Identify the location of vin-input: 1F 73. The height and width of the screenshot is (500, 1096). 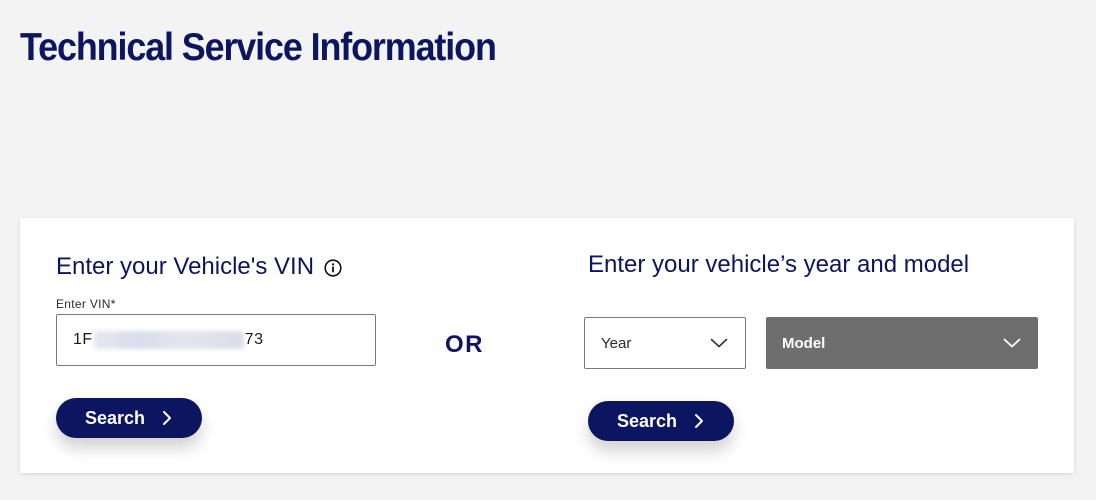
(216, 340).